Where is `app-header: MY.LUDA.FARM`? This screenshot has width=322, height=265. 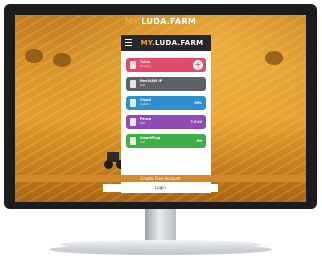
app-header: MY.LUDA.FARM is located at coordinates (166, 43).